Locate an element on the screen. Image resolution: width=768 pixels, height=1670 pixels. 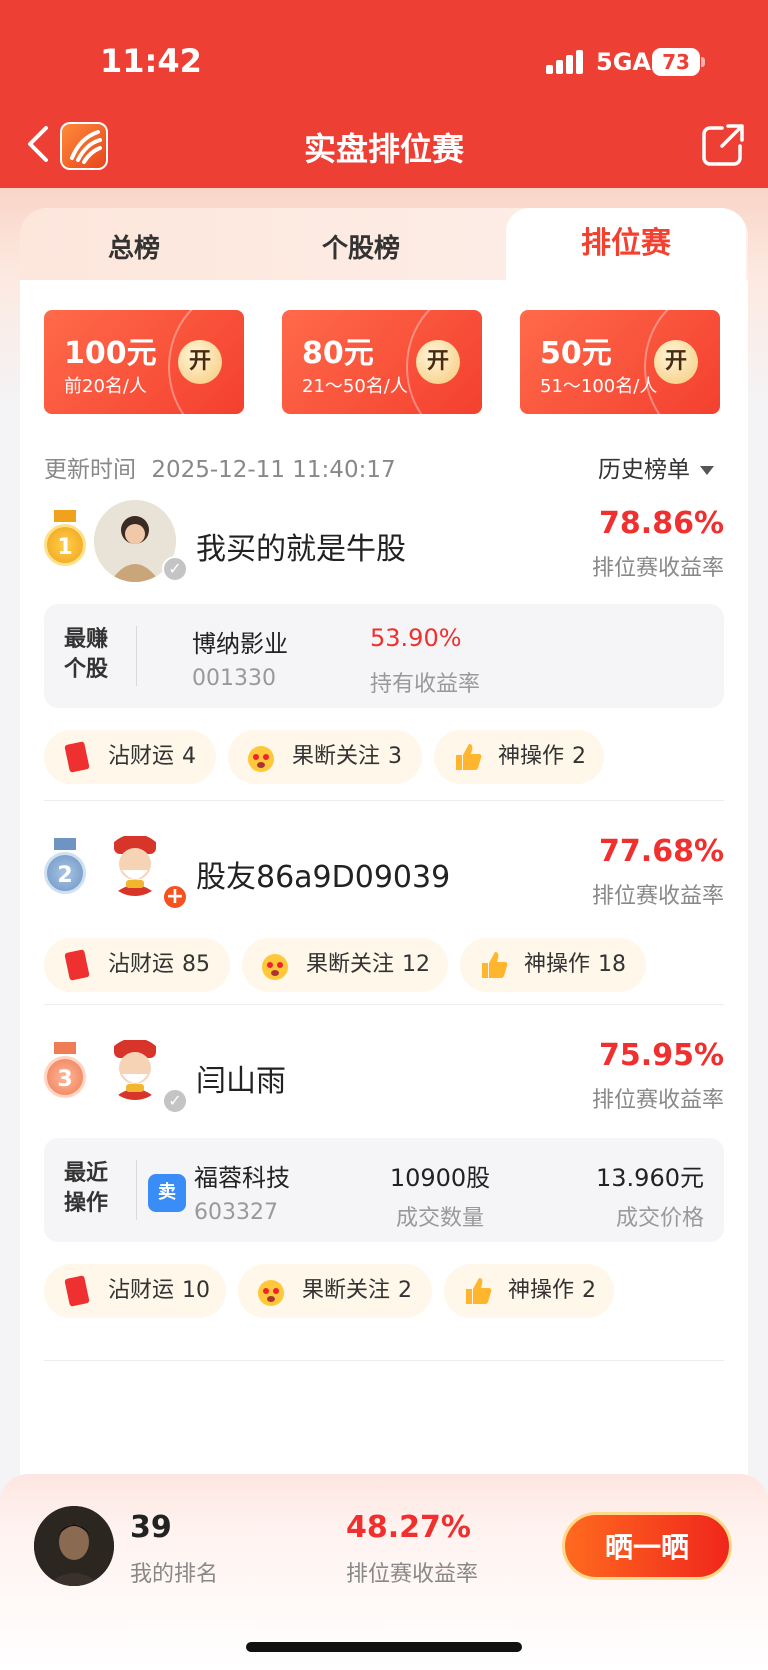
reaction-luck: 沾财运 4 is located at coordinates (130, 757).